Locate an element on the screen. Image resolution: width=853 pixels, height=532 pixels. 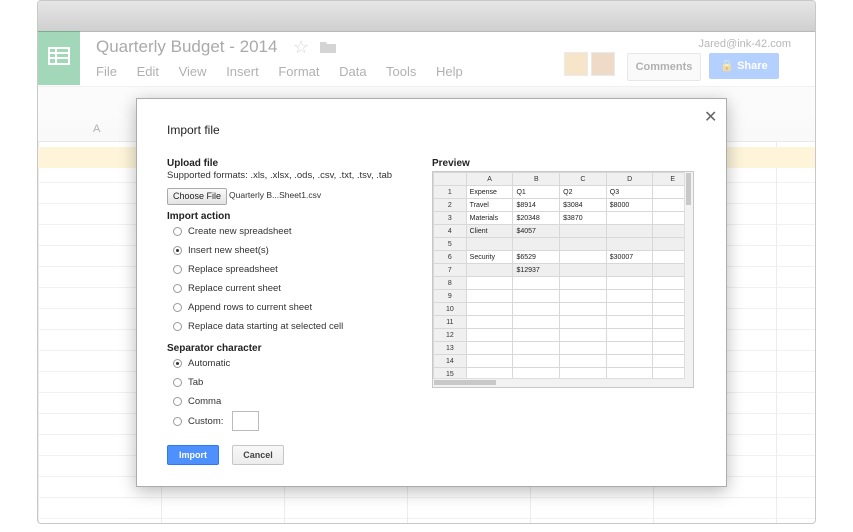
preview-cell: $30007 is located at coordinates (629, 257).